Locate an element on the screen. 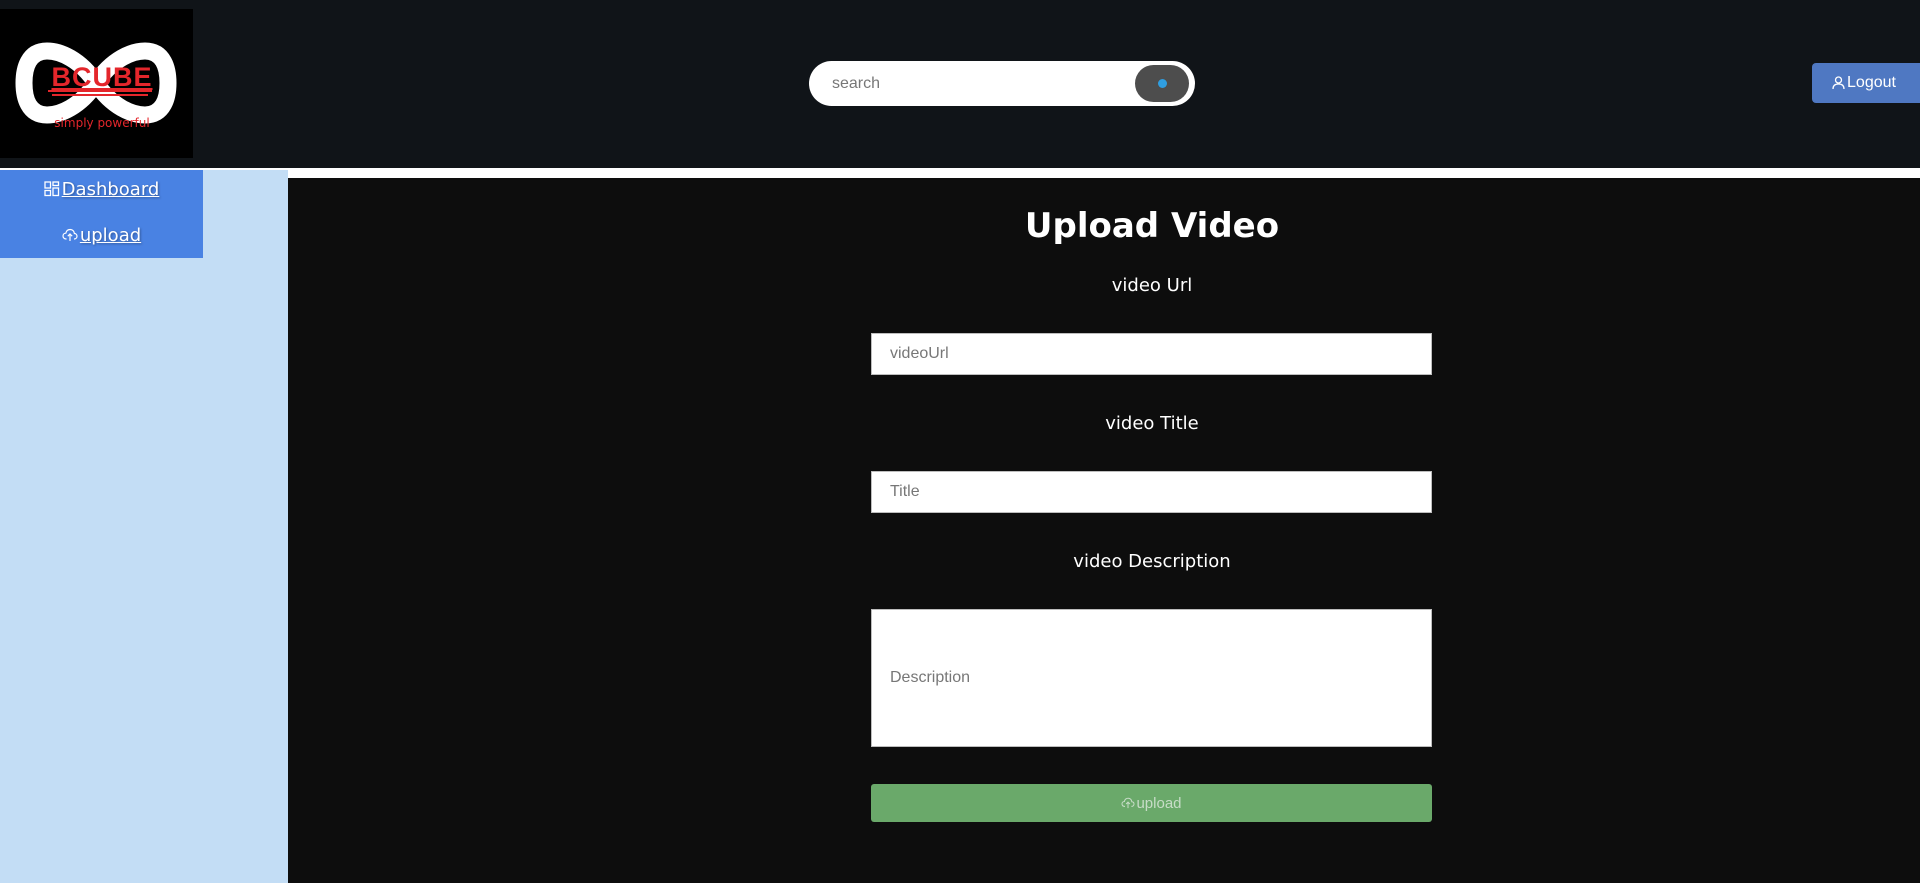  logout-label: Logout is located at coordinates (1871, 82).